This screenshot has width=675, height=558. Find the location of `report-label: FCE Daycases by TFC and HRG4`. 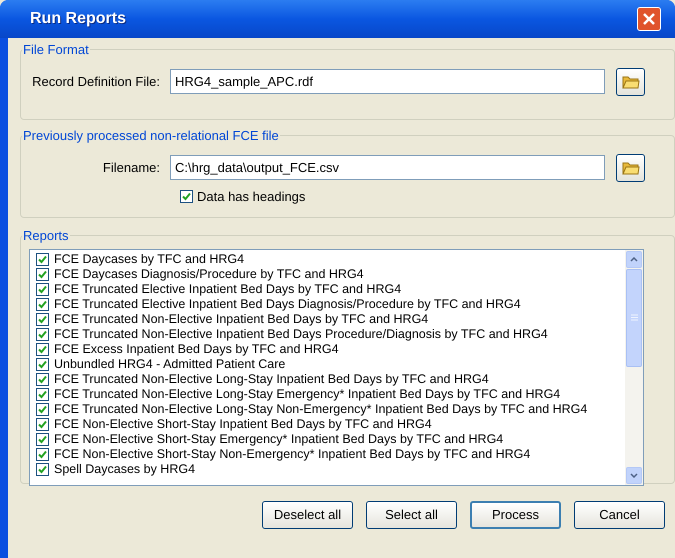

report-label: FCE Daycases by TFC and HRG4 is located at coordinates (149, 259).